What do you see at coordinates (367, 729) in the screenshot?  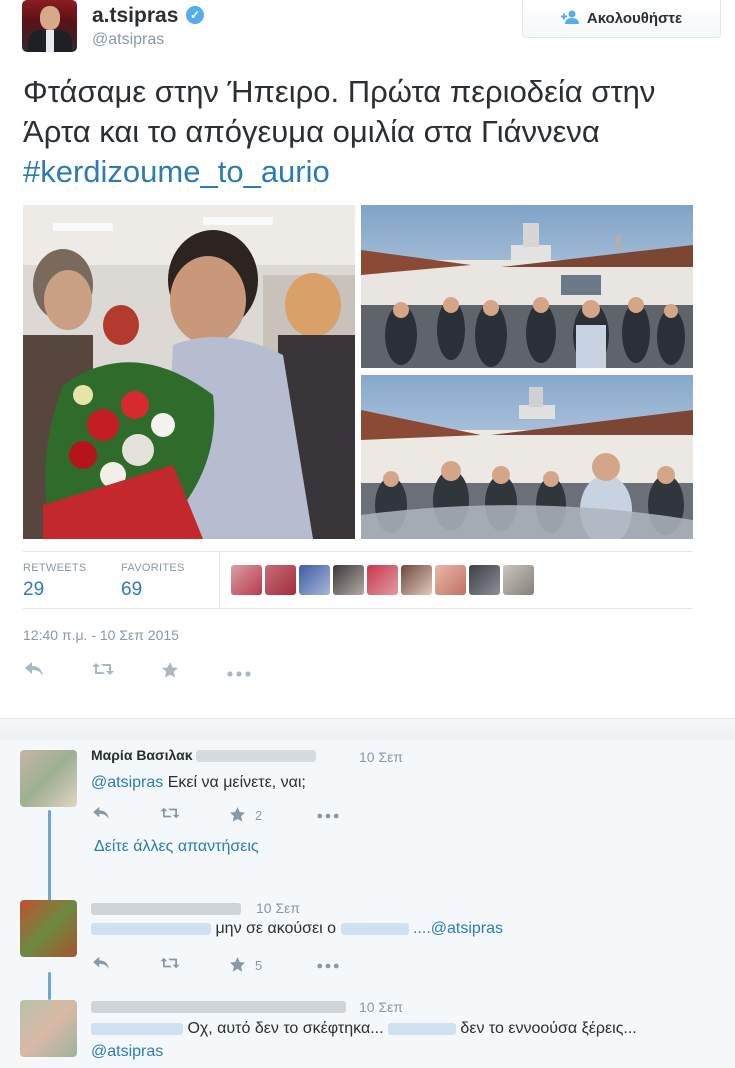 I see `section-divider` at bounding box center [367, 729].